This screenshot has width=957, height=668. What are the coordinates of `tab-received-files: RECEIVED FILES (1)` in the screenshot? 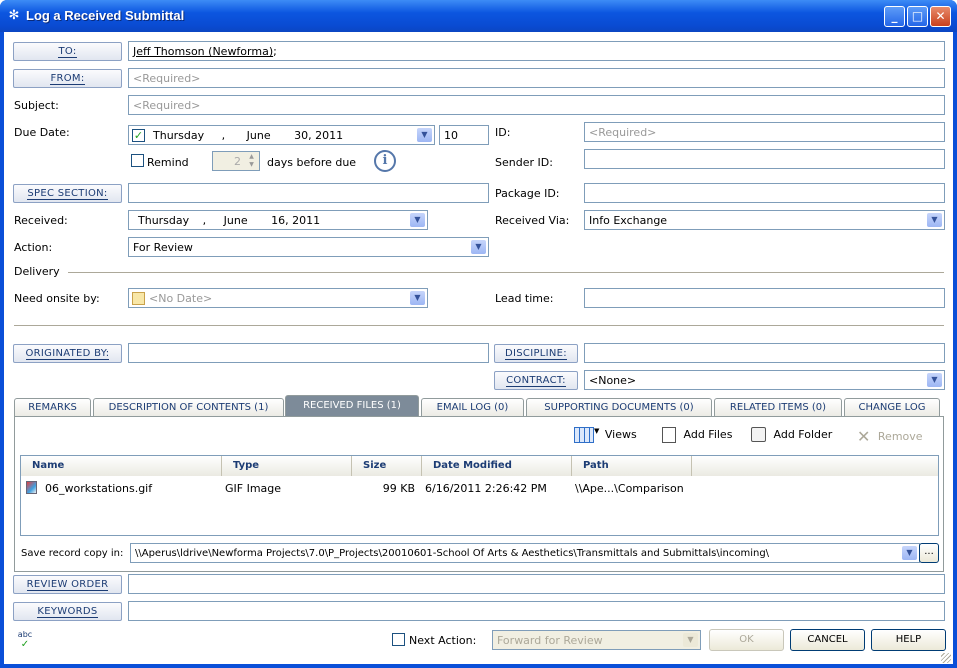 It's located at (352, 406).